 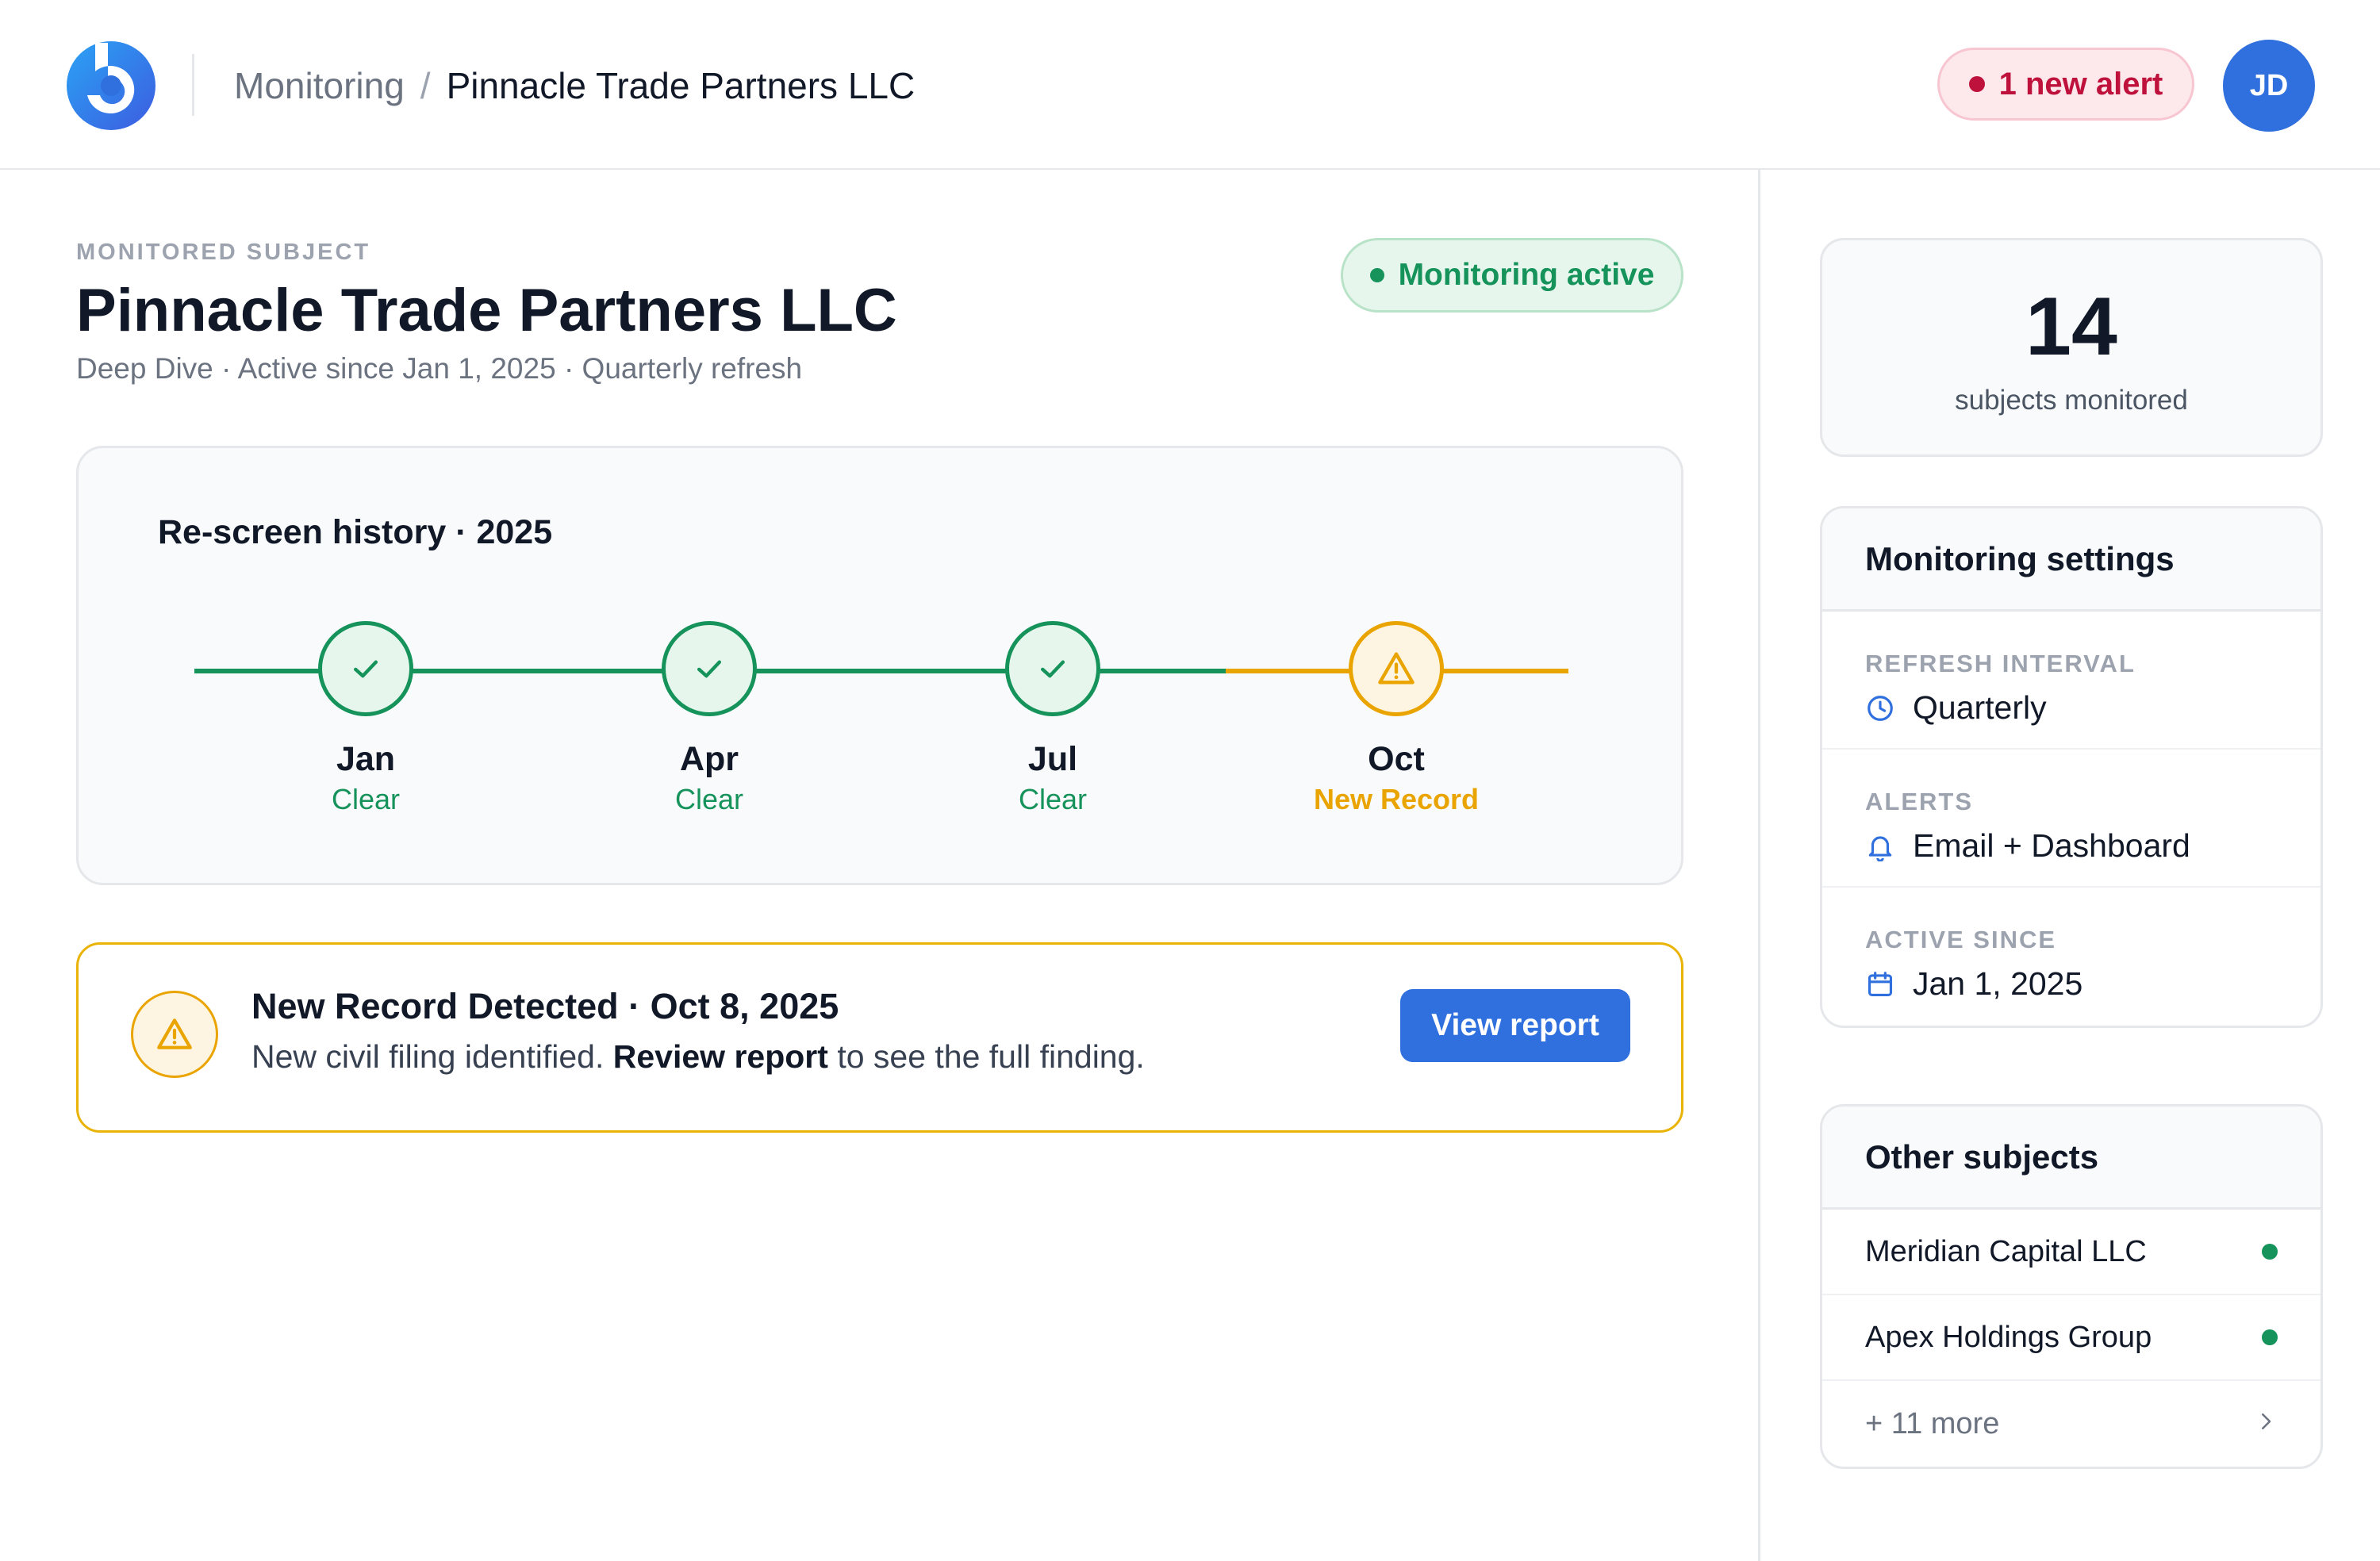 I want to click on new-alert-badge: 1 new alert, so click(x=2065, y=84).